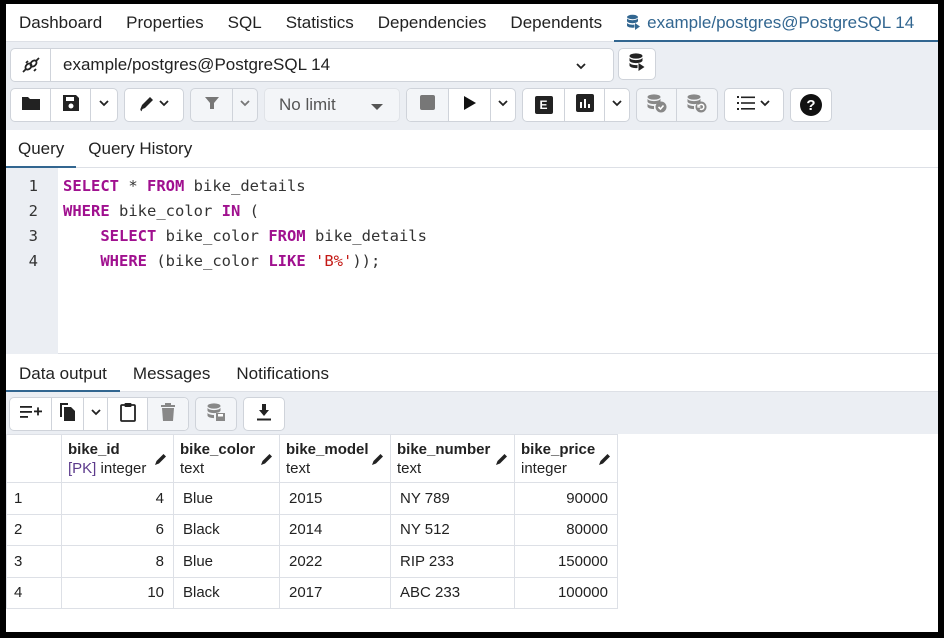  I want to click on rollback-button, so click(697, 105).